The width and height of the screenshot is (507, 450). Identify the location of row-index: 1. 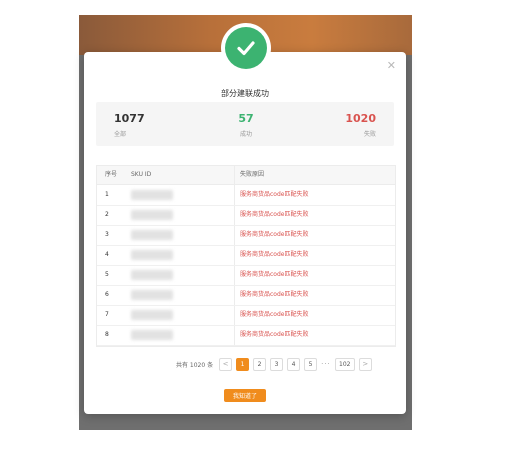
(107, 194).